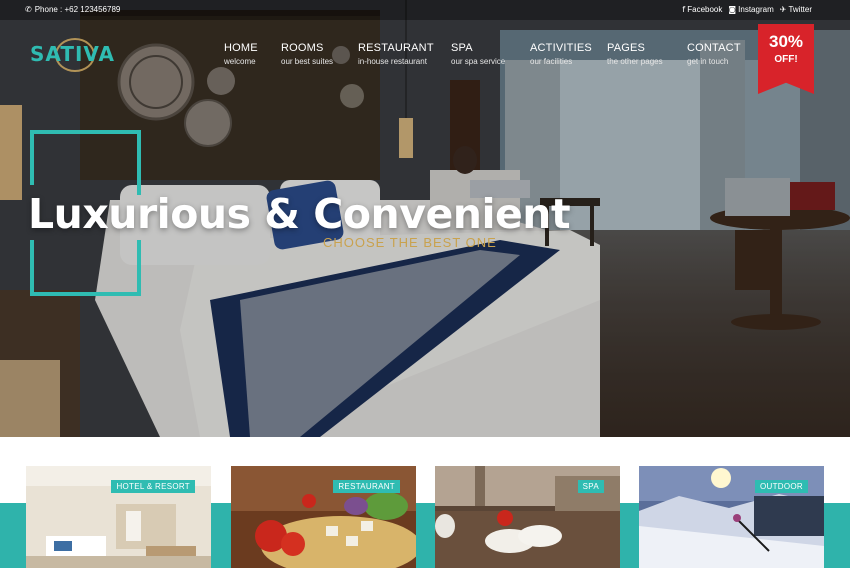 The width and height of the screenshot is (850, 568). What do you see at coordinates (85, 132) in the screenshot?
I see `headline-frame-top` at bounding box center [85, 132].